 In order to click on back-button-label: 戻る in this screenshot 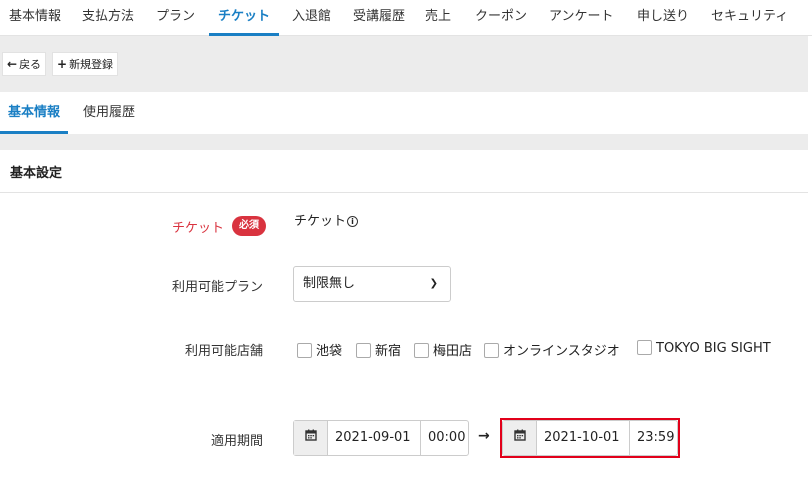, I will do `click(30, 64)`.